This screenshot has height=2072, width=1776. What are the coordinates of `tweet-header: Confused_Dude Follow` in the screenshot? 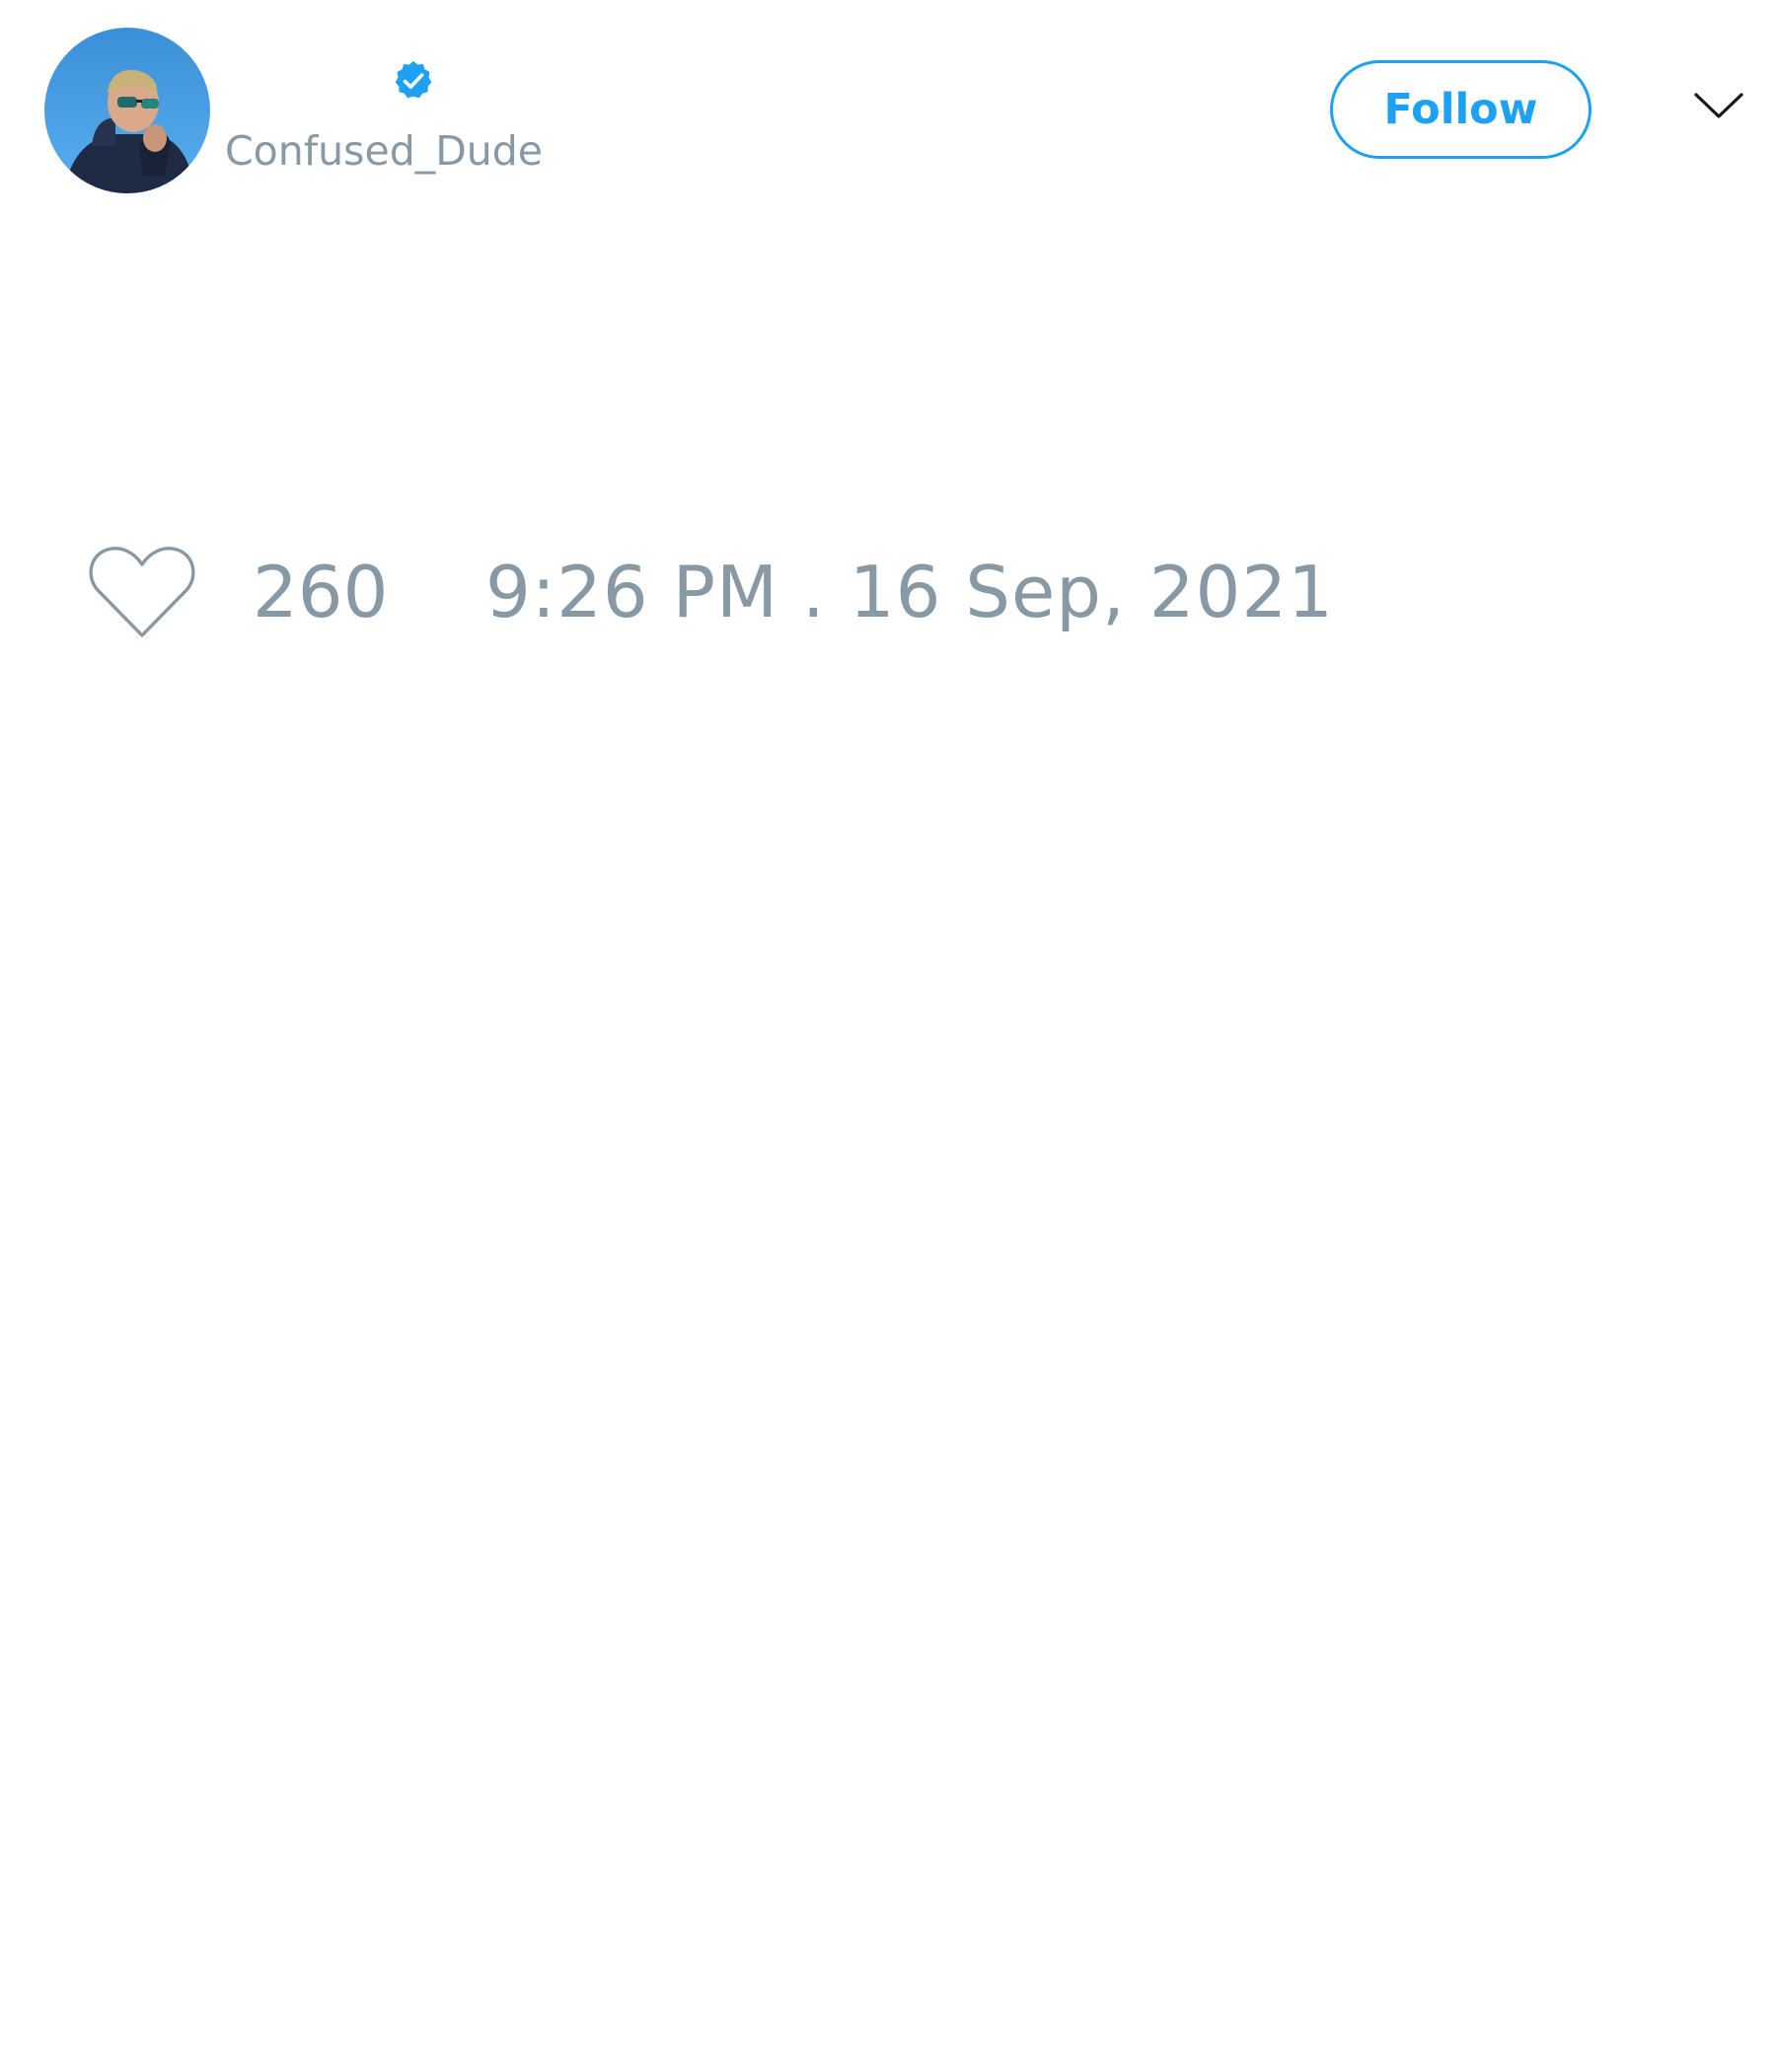 It's located at (888, 109).